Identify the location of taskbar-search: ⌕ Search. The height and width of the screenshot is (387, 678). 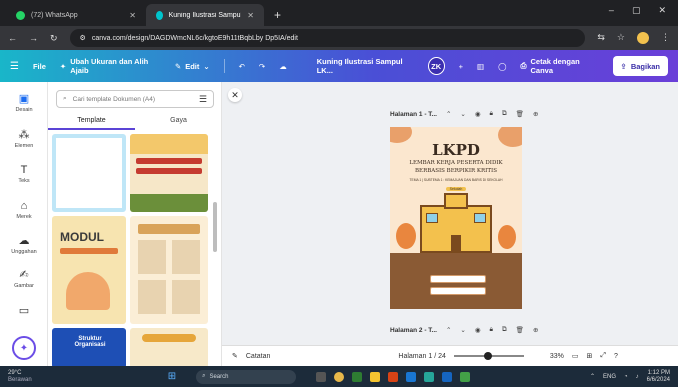
(246, 376).